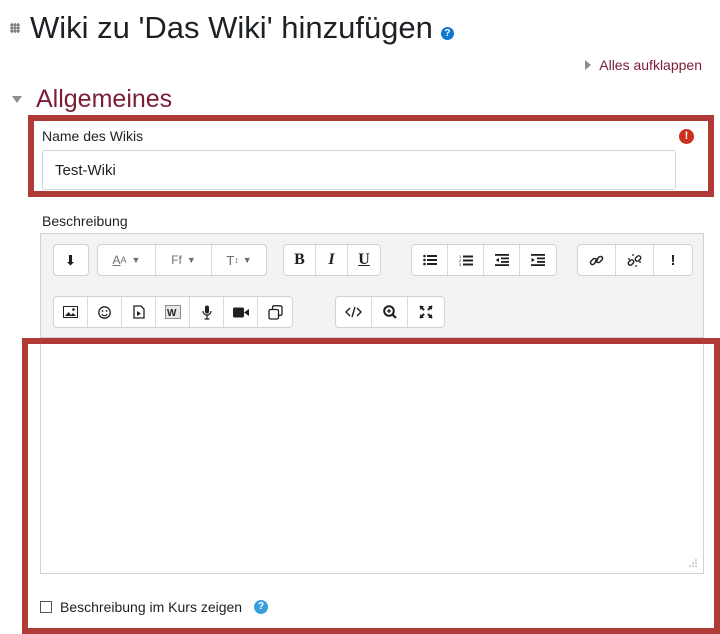 The width and height of the screenshot is (720, 634). I want to click on emoticon-icon, so click(105, 312).